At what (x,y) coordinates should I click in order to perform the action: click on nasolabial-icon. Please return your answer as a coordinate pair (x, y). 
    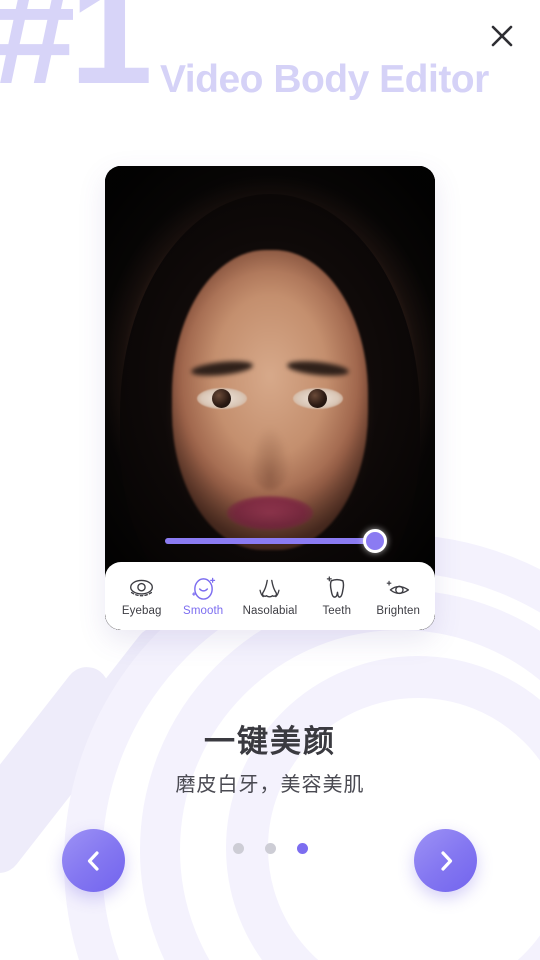
    Looking at the image, I should click on (269, 588).